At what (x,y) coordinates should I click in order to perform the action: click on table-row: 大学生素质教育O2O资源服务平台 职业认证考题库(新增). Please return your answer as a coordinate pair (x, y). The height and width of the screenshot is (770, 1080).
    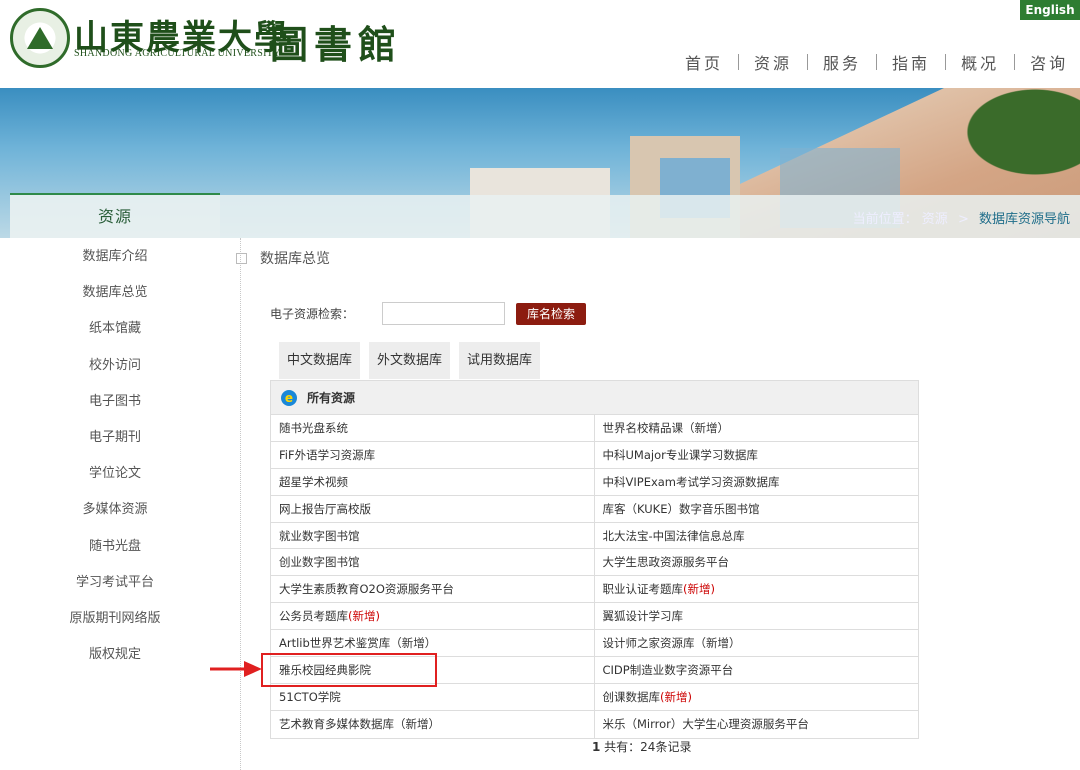
    Looking at the image, I should click on (595, 590).